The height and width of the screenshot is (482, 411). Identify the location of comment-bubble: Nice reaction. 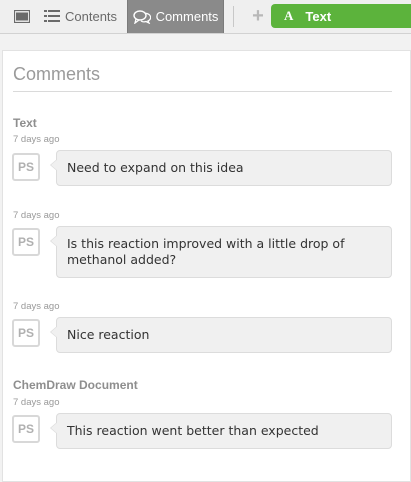
(221, 335).